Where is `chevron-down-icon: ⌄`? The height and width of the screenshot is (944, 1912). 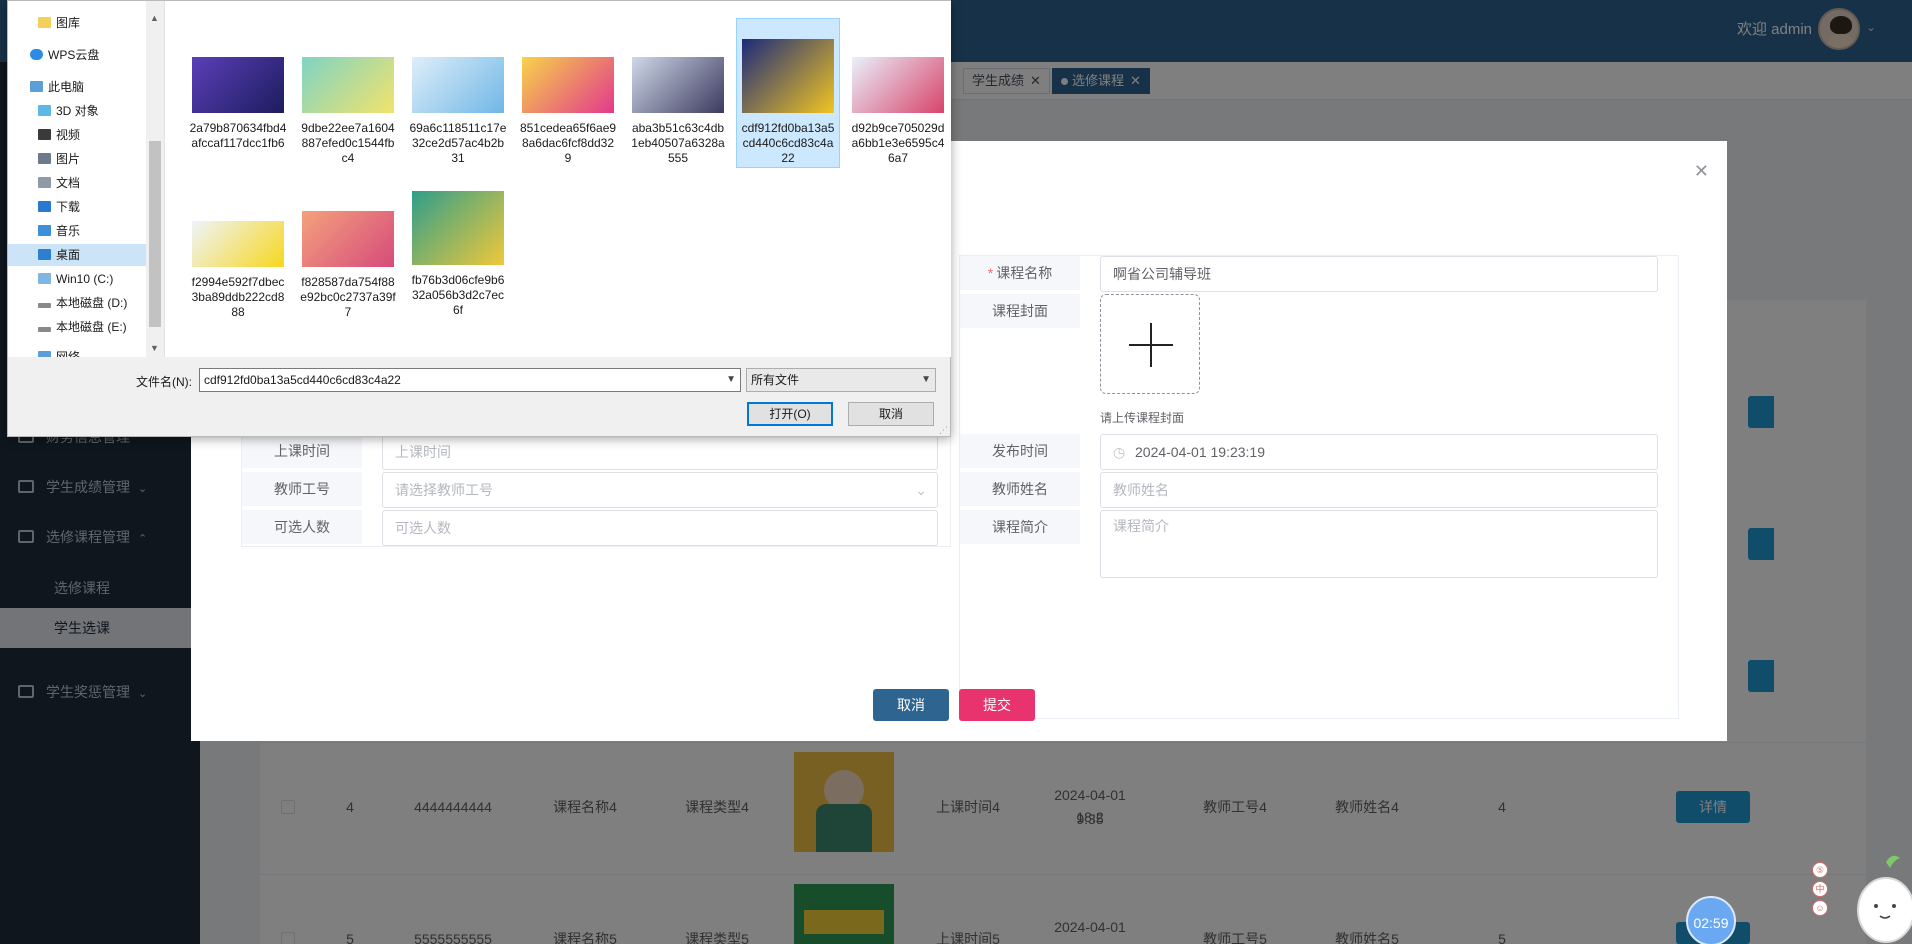
chevron-down-icon: ⌄ is located at coordinates (921, 490).